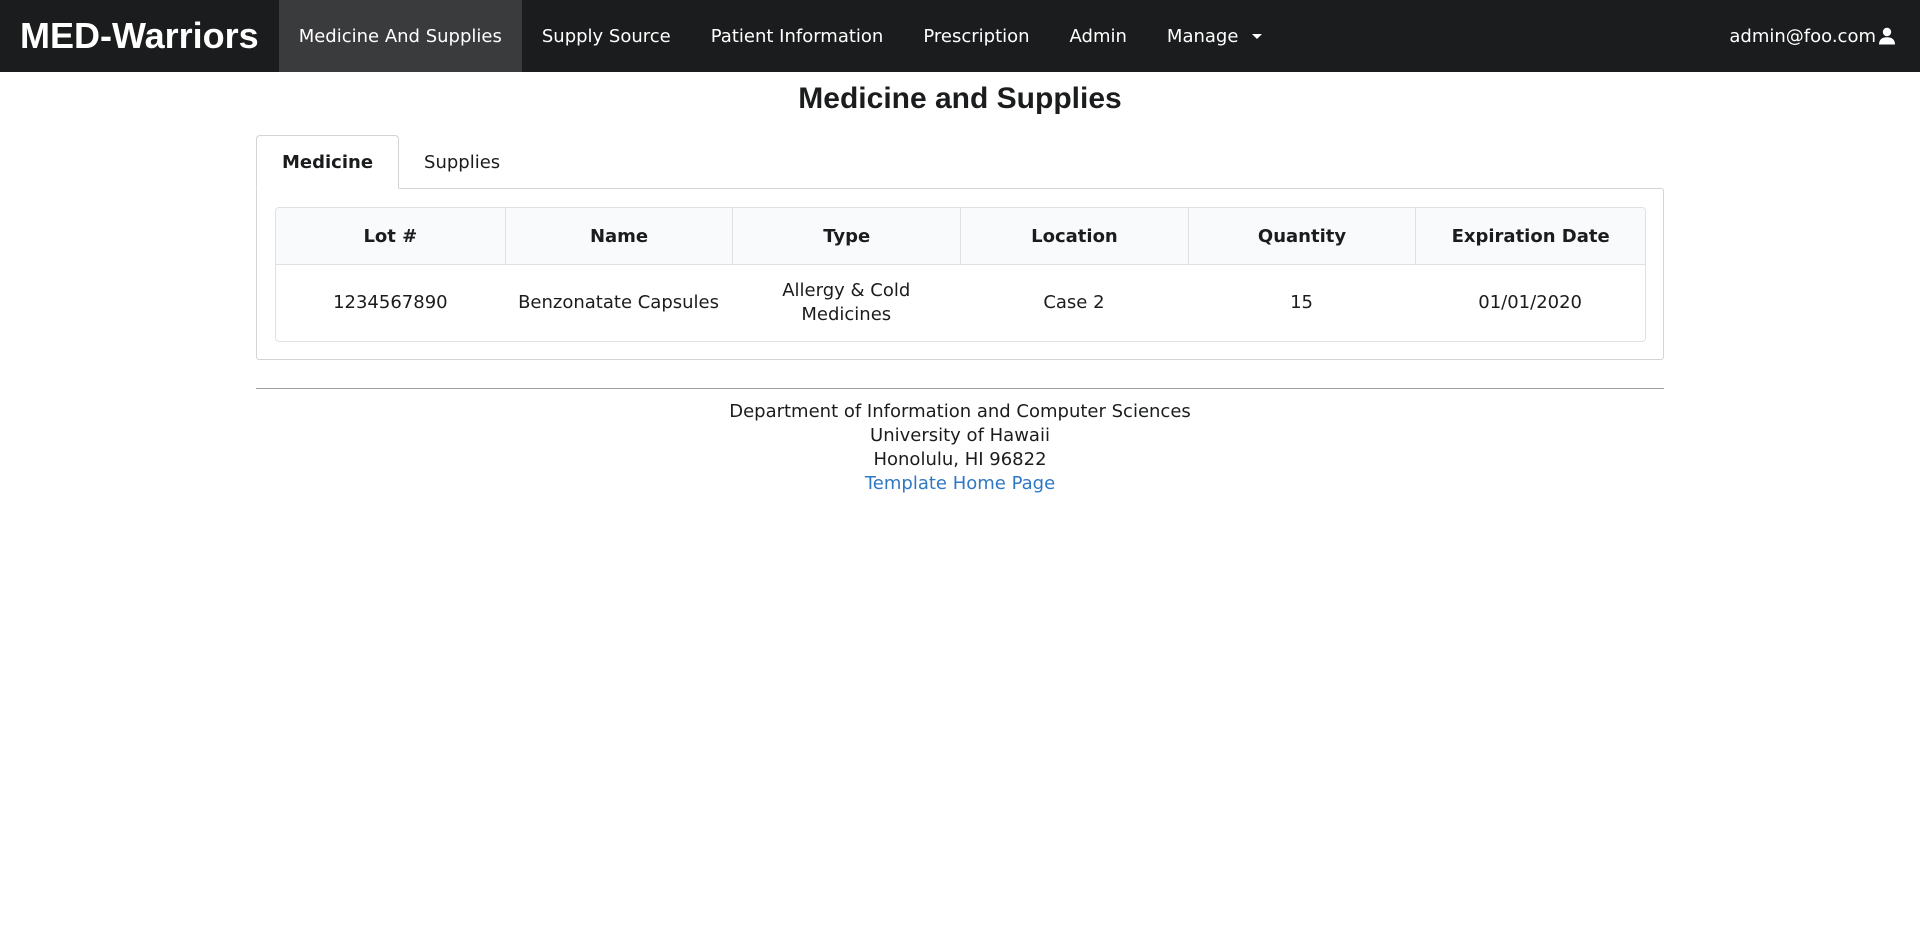 This screenshot has width=1920, height=940. Describe the element at coordinates (1802, 36) in the screenshot. I see `user-email: admin@foo.com` at that location.